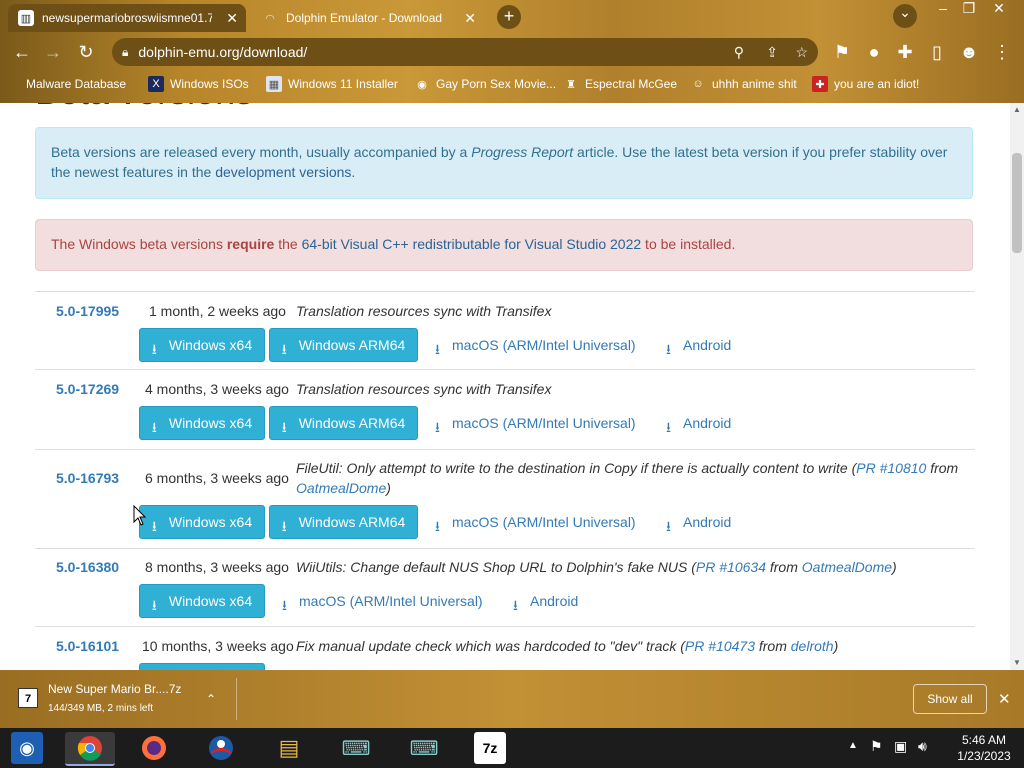 This screenshot has width=1024, height=768. What do you see at coordinates (509, 17) in the screenshot?
I see `new-tab-button: +` at bounding box center [509, 17].